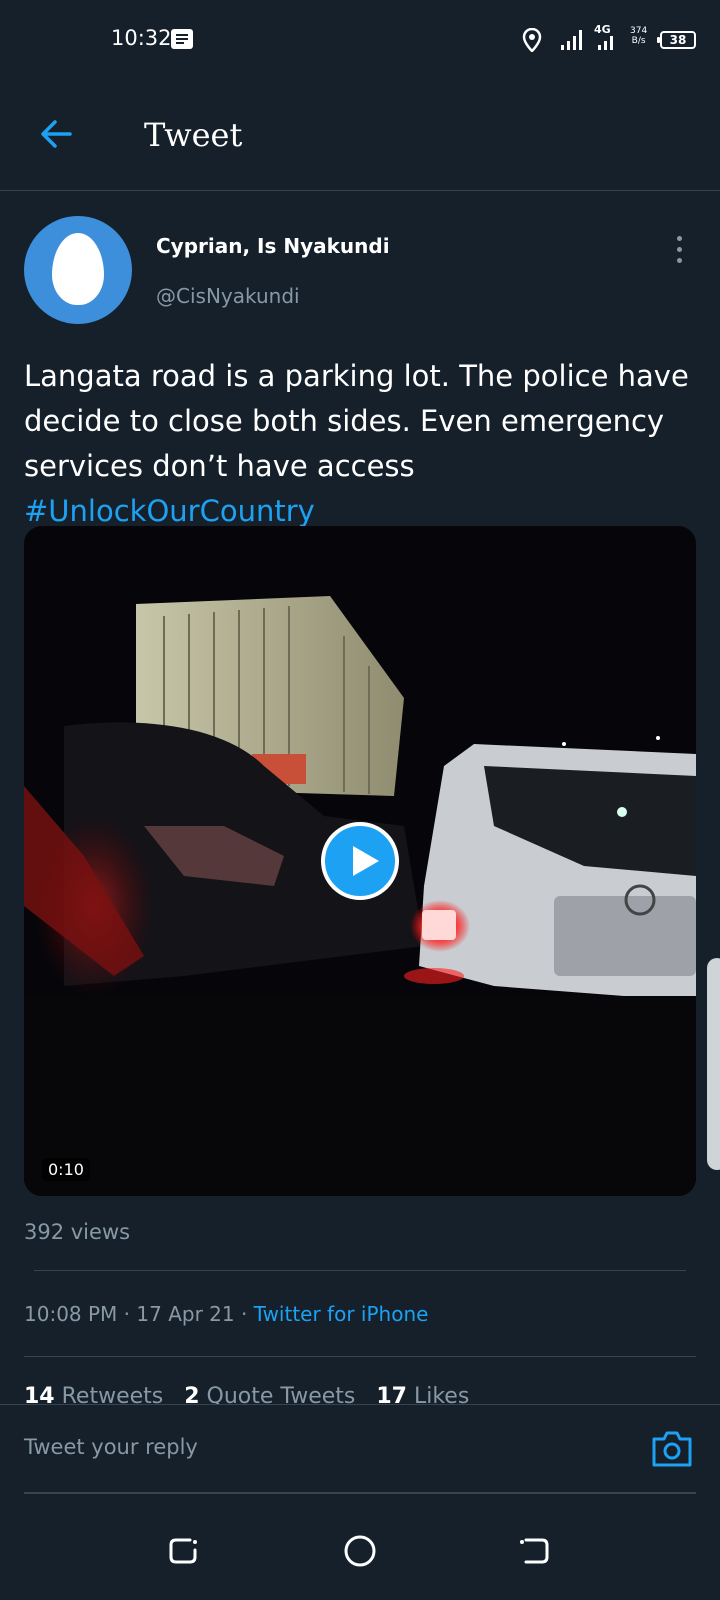  I want to click on quote-tweets-count: 2, so click(192, 1395).